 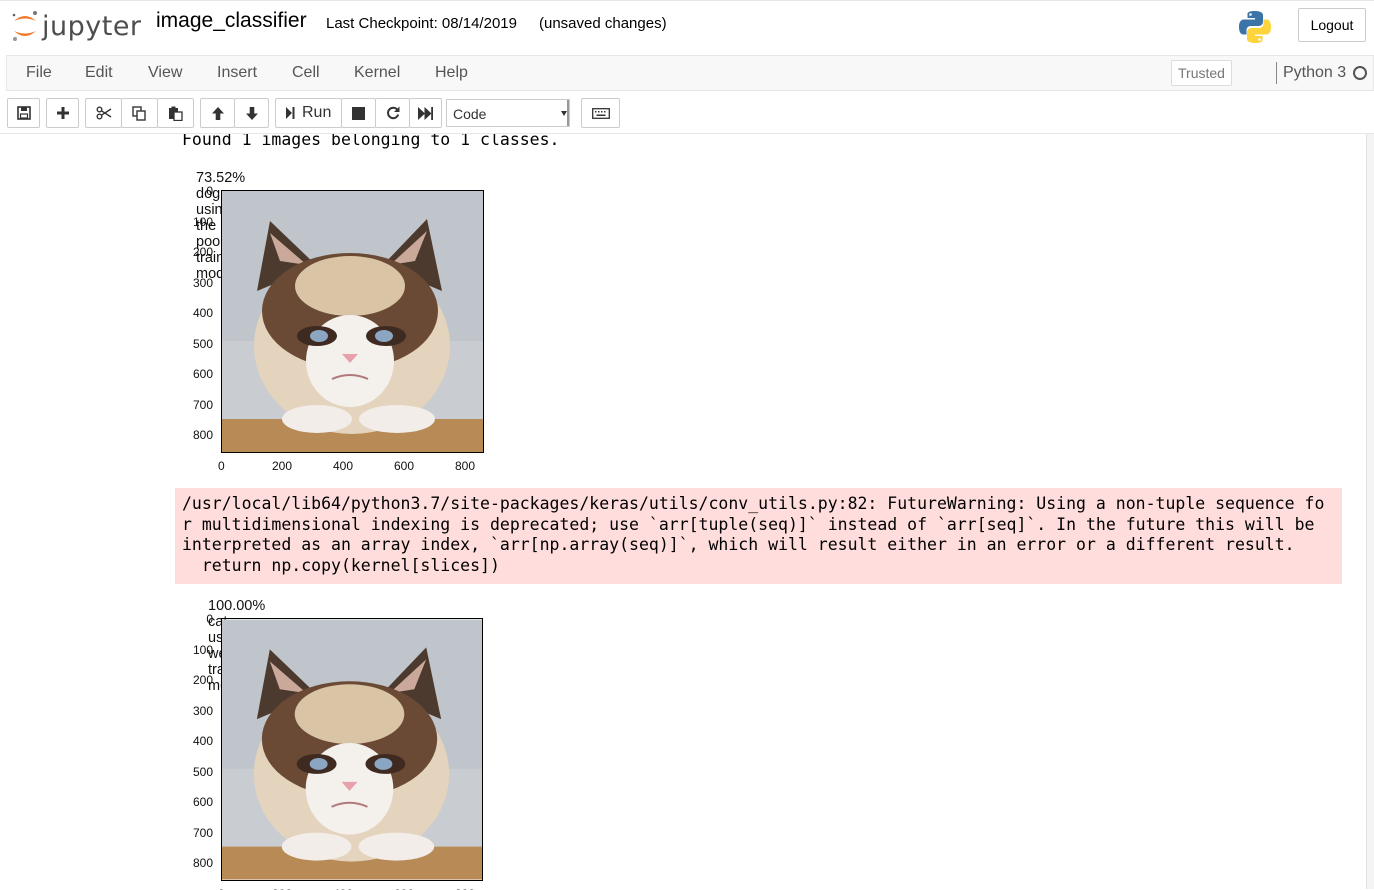 I want to click on paste-button, so click(x=175, y=113).